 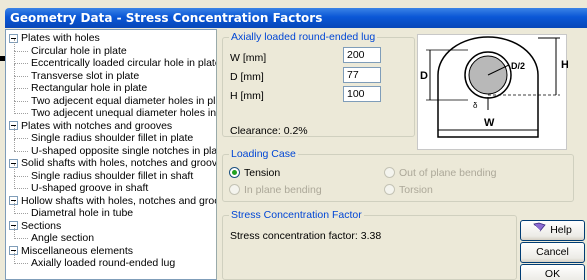 What do you see at coordinates (112, 176) in the screenshot?
I see `tree-item: Single radius shoulder fillet in shaft` at bounding box center [112, 176].